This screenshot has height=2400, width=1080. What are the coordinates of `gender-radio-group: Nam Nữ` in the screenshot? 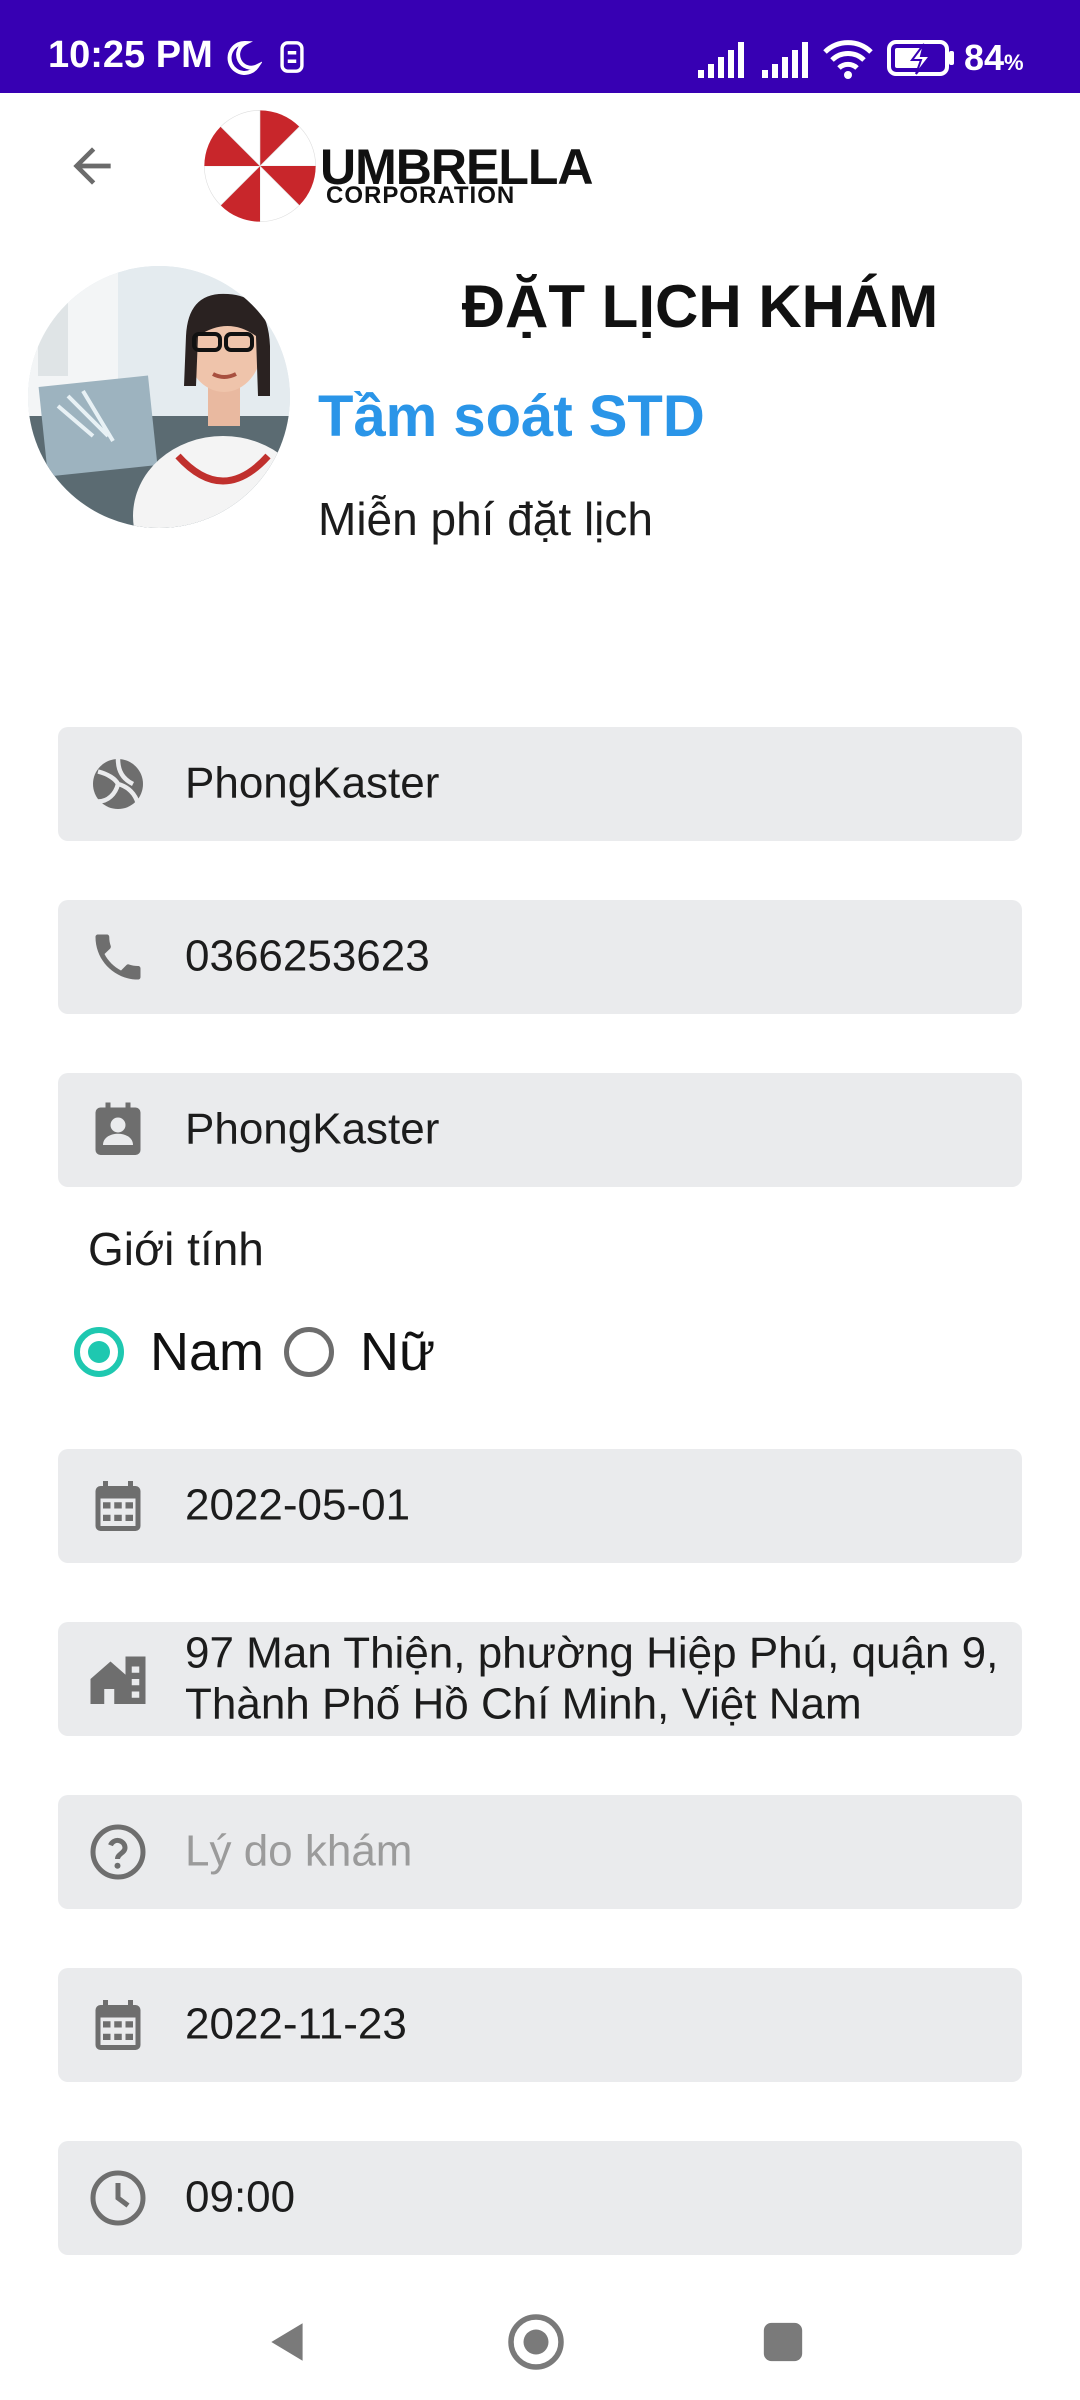 It's located at (264, 1352).